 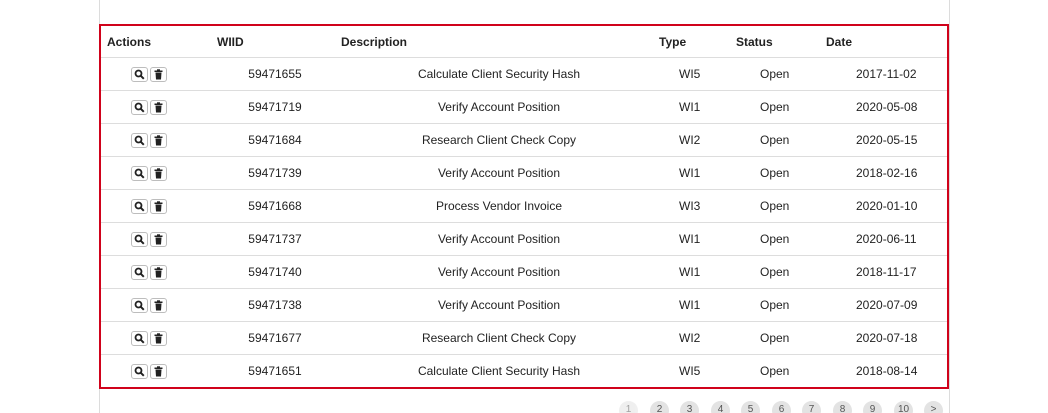 What do you see at coordinates (720, 407) in the screenshot?
I see `page-button-4: 4` at bounding box center [720, 407].